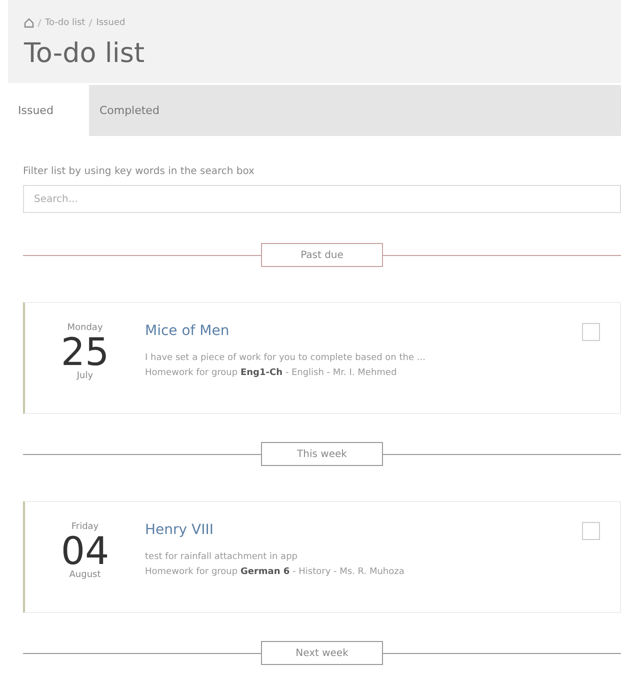  Describe the element at coordinates (85, 352) in the screenshot. I see `task-day: 25` at that location.